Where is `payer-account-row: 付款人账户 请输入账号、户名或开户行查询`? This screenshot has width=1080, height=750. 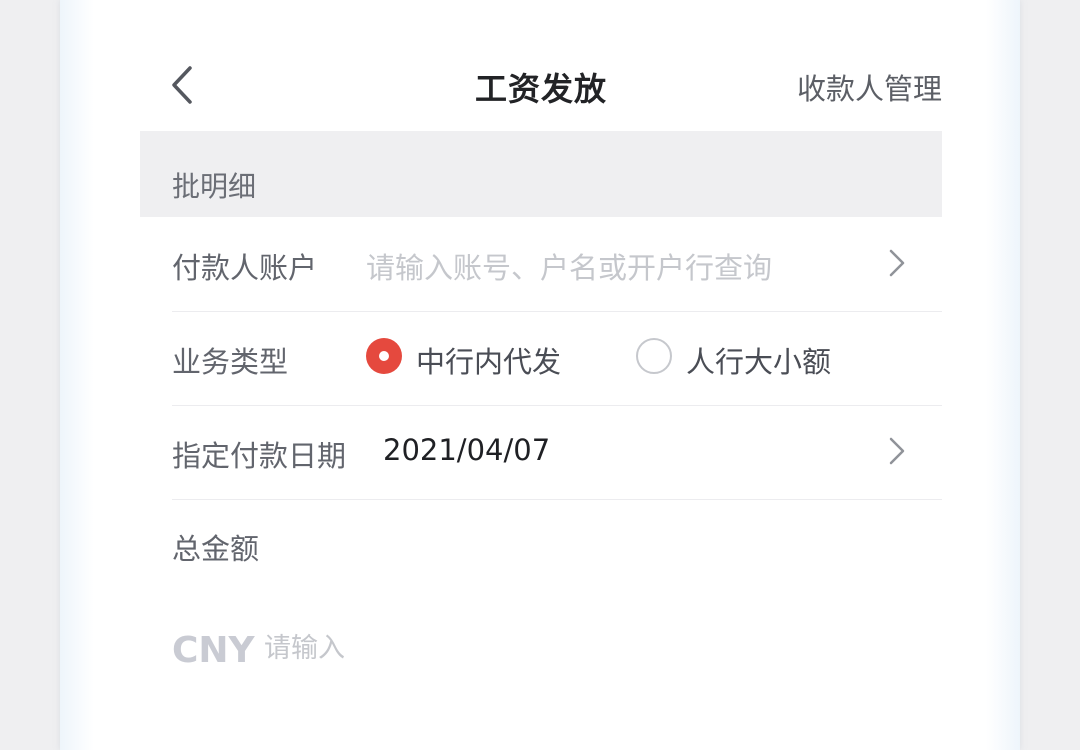 payer-account-row: 付款人账户 请输入账号、户名或开户行查询 is located at coordinates (557, 264).